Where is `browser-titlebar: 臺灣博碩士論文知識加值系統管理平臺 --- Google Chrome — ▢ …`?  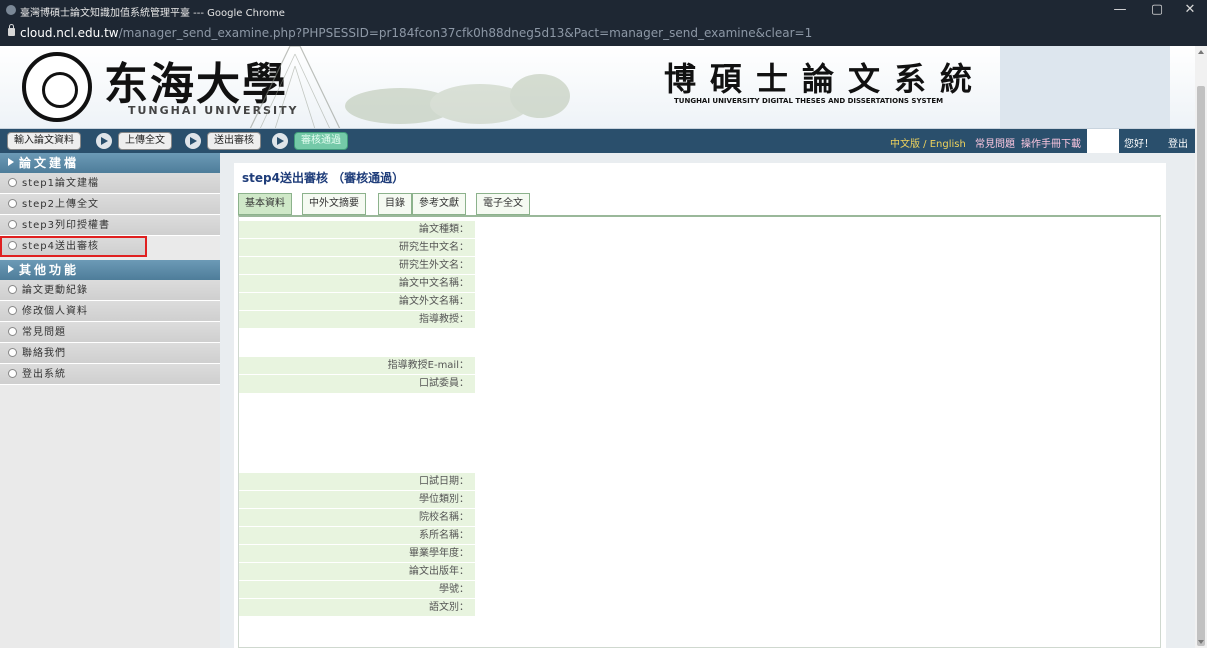 browser-titlebar: 臺灣博碩士論文知識加值系統管理平臺 --- Google Chrome — ▢ … is located at coordinates (603, 10).